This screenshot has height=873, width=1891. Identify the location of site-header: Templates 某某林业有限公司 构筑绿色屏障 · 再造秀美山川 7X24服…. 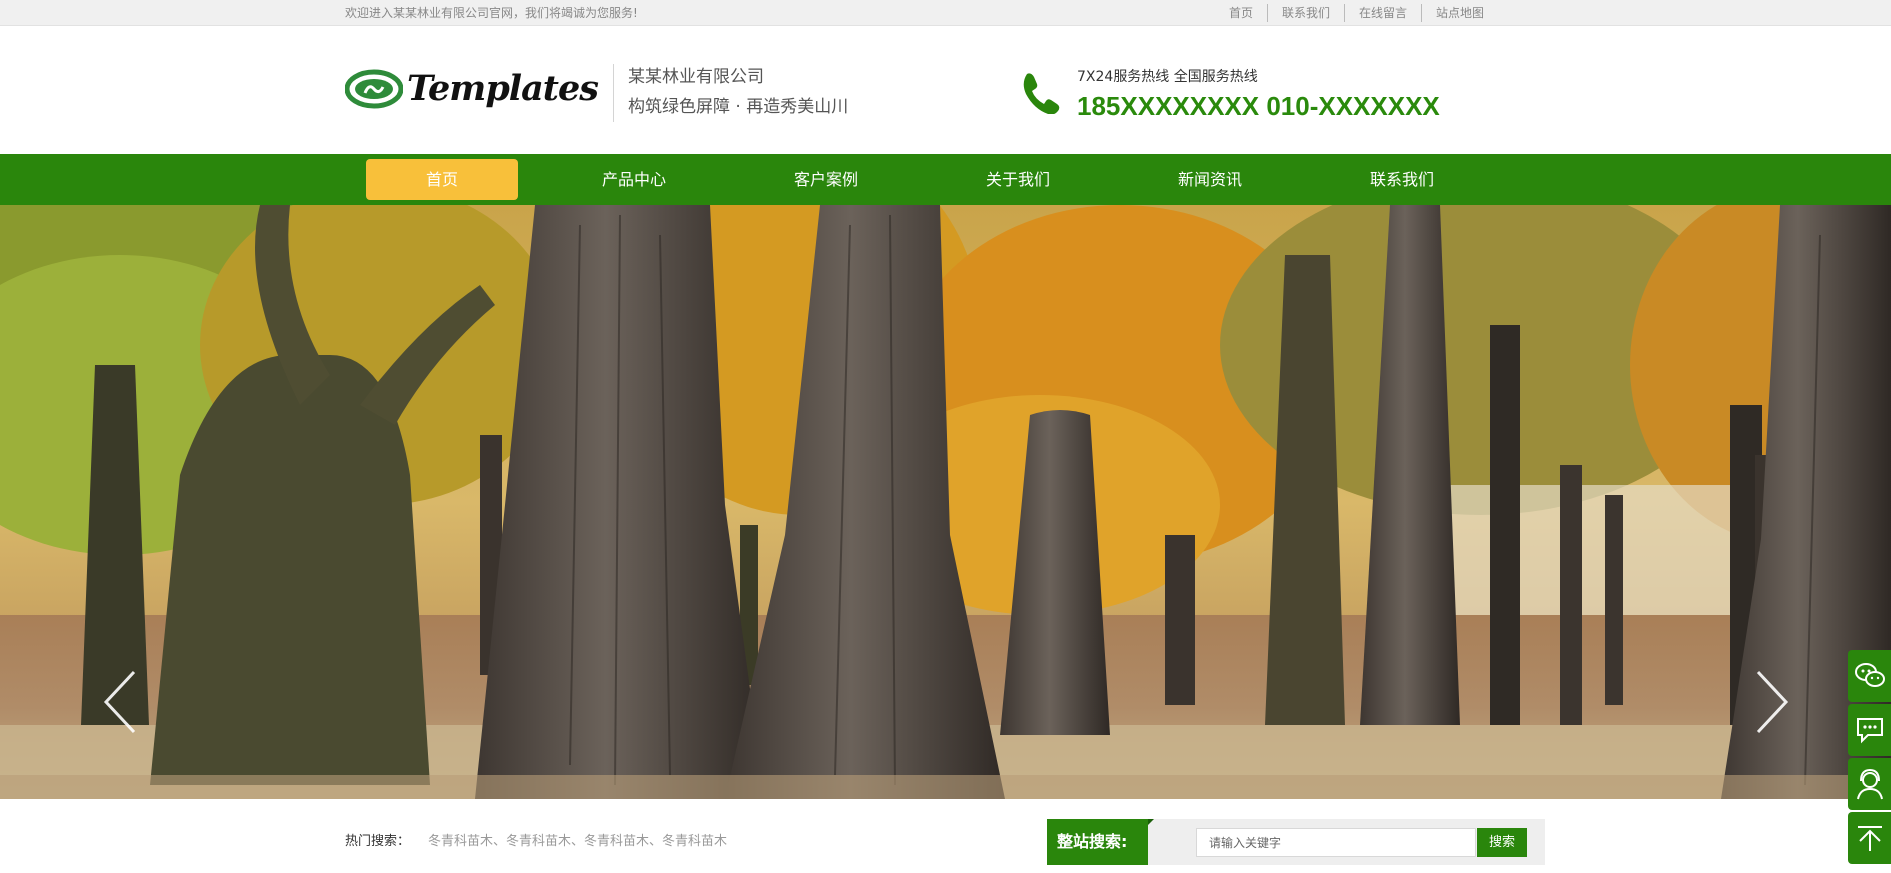
(945, 90).